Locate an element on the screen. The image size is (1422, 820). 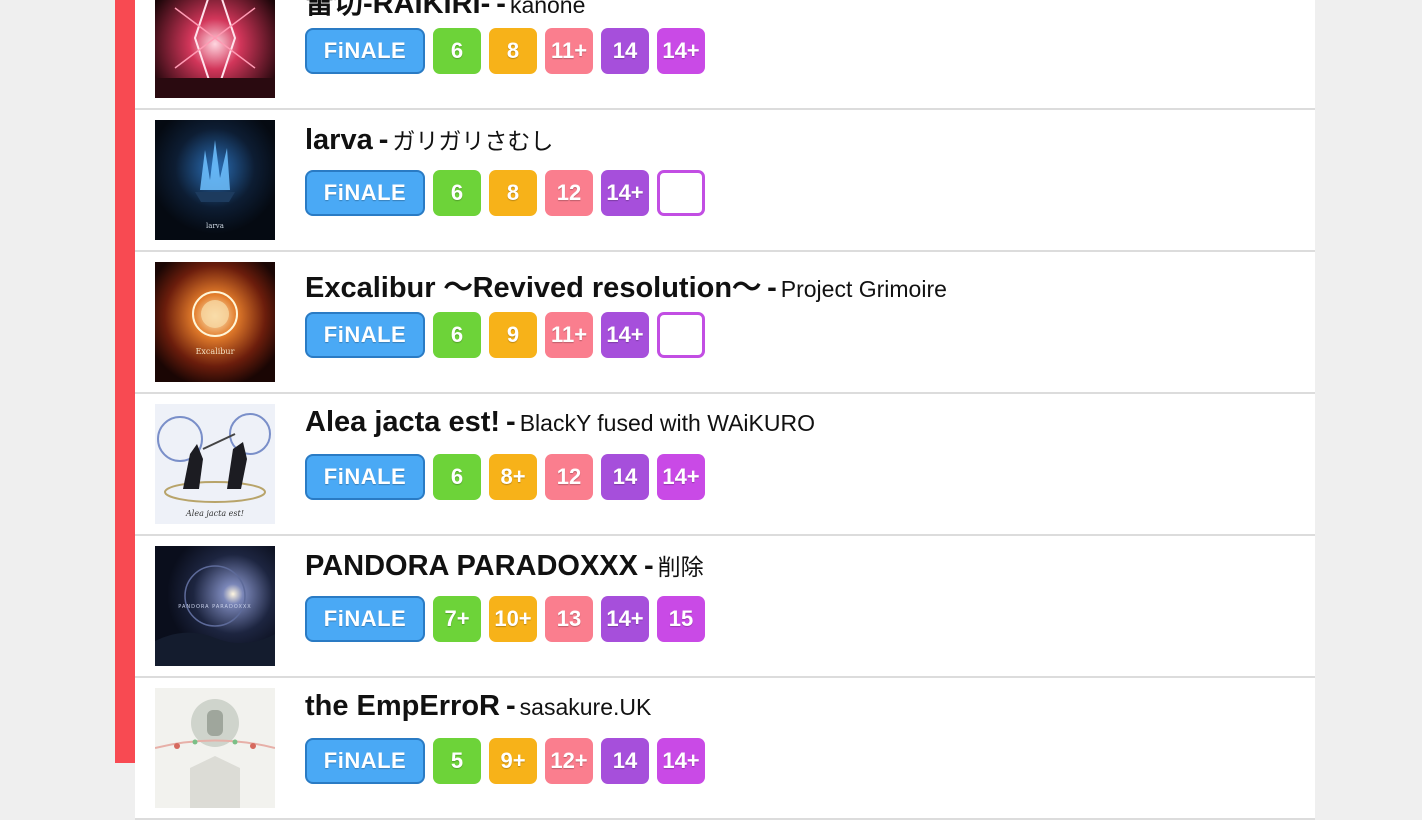
level-advanced: 9+ is located at coordinates (513, 761).